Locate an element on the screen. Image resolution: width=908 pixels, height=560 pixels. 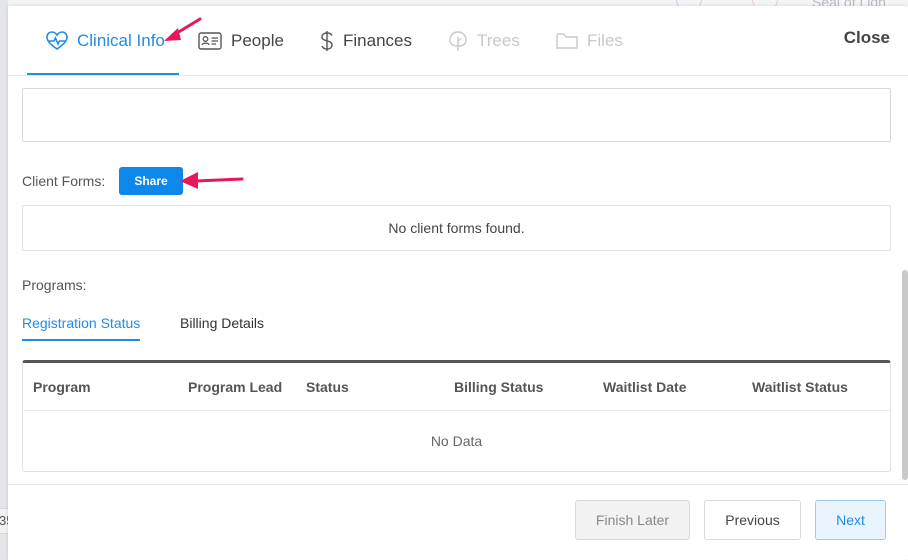
tab-registration-status: Registration Status is located at coordinates (81, 323).